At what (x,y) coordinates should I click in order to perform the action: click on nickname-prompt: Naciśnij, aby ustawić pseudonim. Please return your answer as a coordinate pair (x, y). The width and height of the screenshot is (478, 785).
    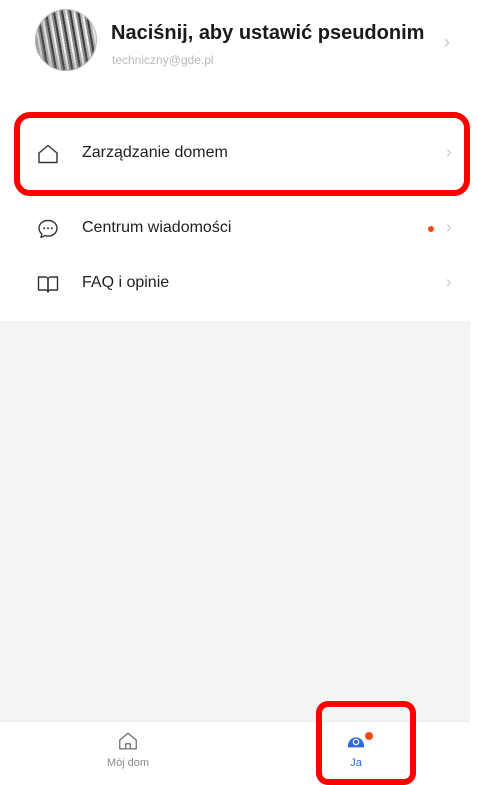
    Looking at the image, I should click on (267, 33).